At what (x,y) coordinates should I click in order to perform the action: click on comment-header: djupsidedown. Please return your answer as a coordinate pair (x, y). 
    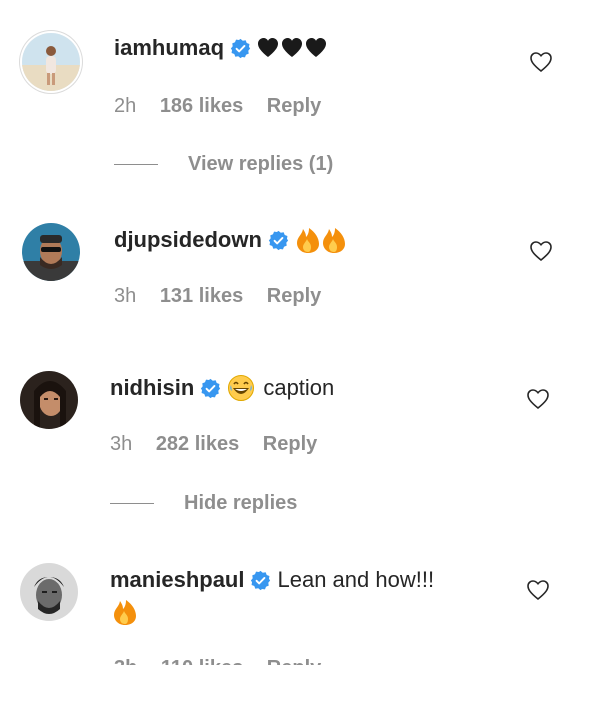
    Looking at the image, I should click on (230, 240).